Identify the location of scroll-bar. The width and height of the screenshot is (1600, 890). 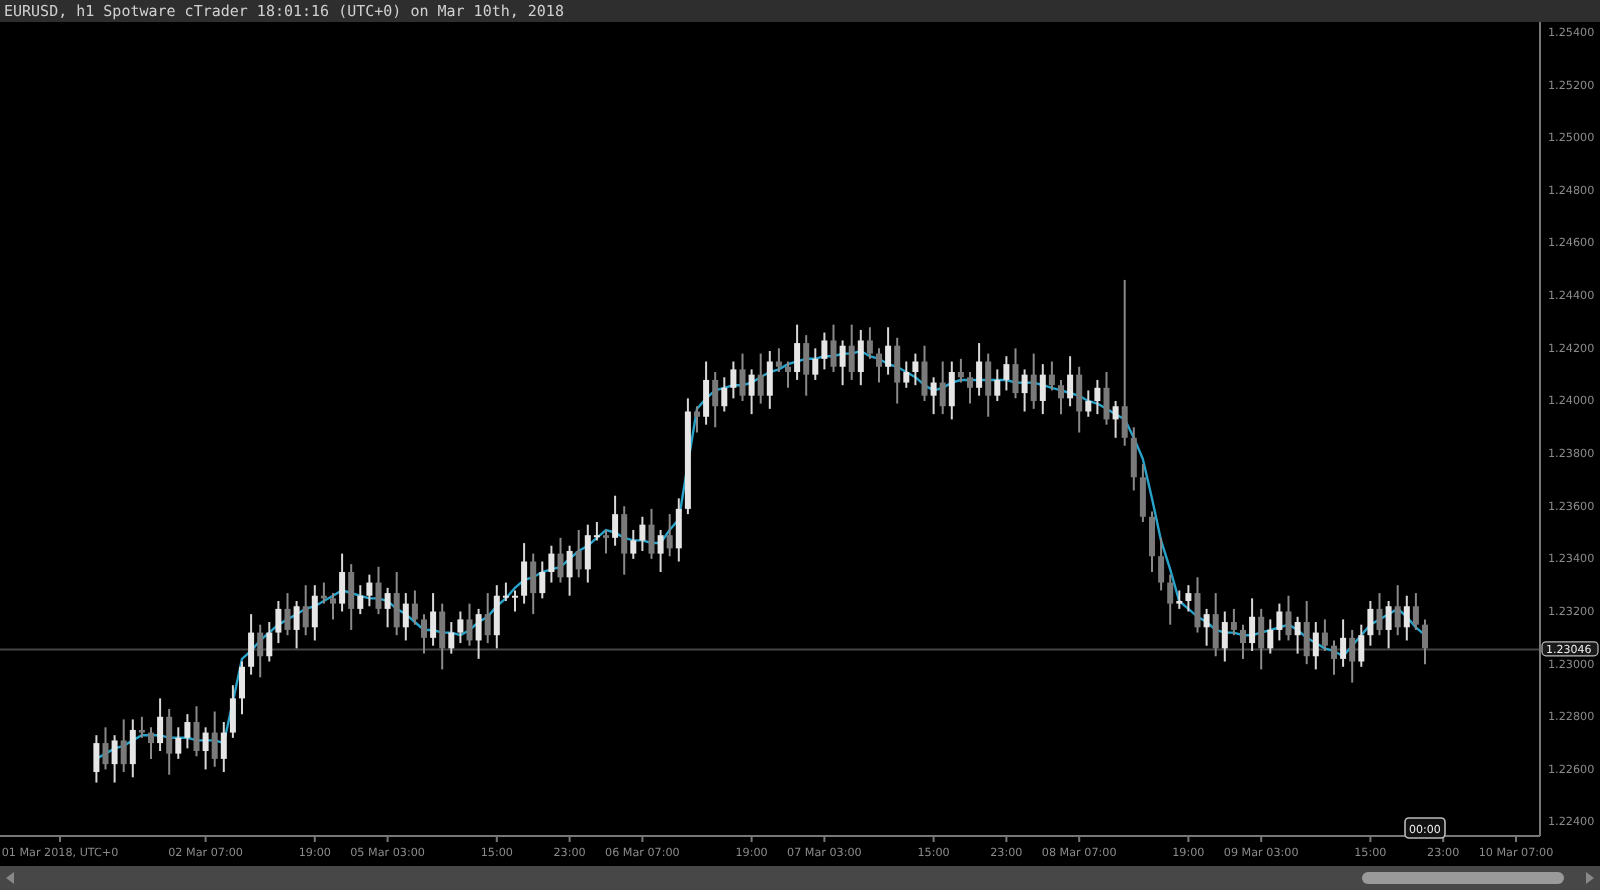
(800, 878).